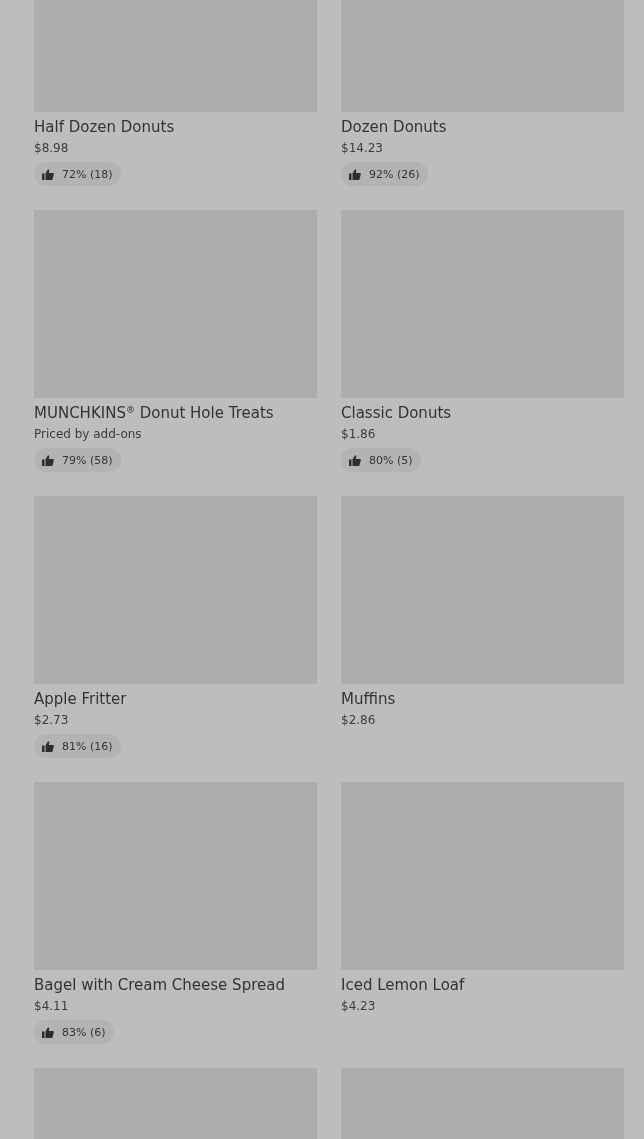 Image resolution: width=644 pixels, height=1139 pixels. I want to click on rating-text: 92% (26), so click(394, 174).